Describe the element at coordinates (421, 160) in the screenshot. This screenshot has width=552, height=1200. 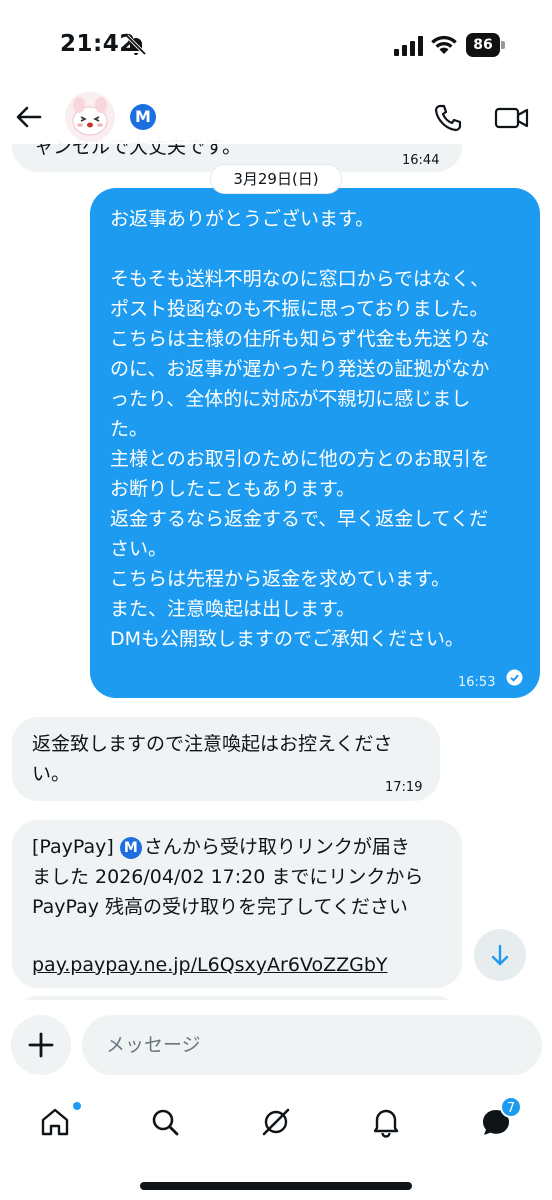
I see `message-time: 16:44` at that location.